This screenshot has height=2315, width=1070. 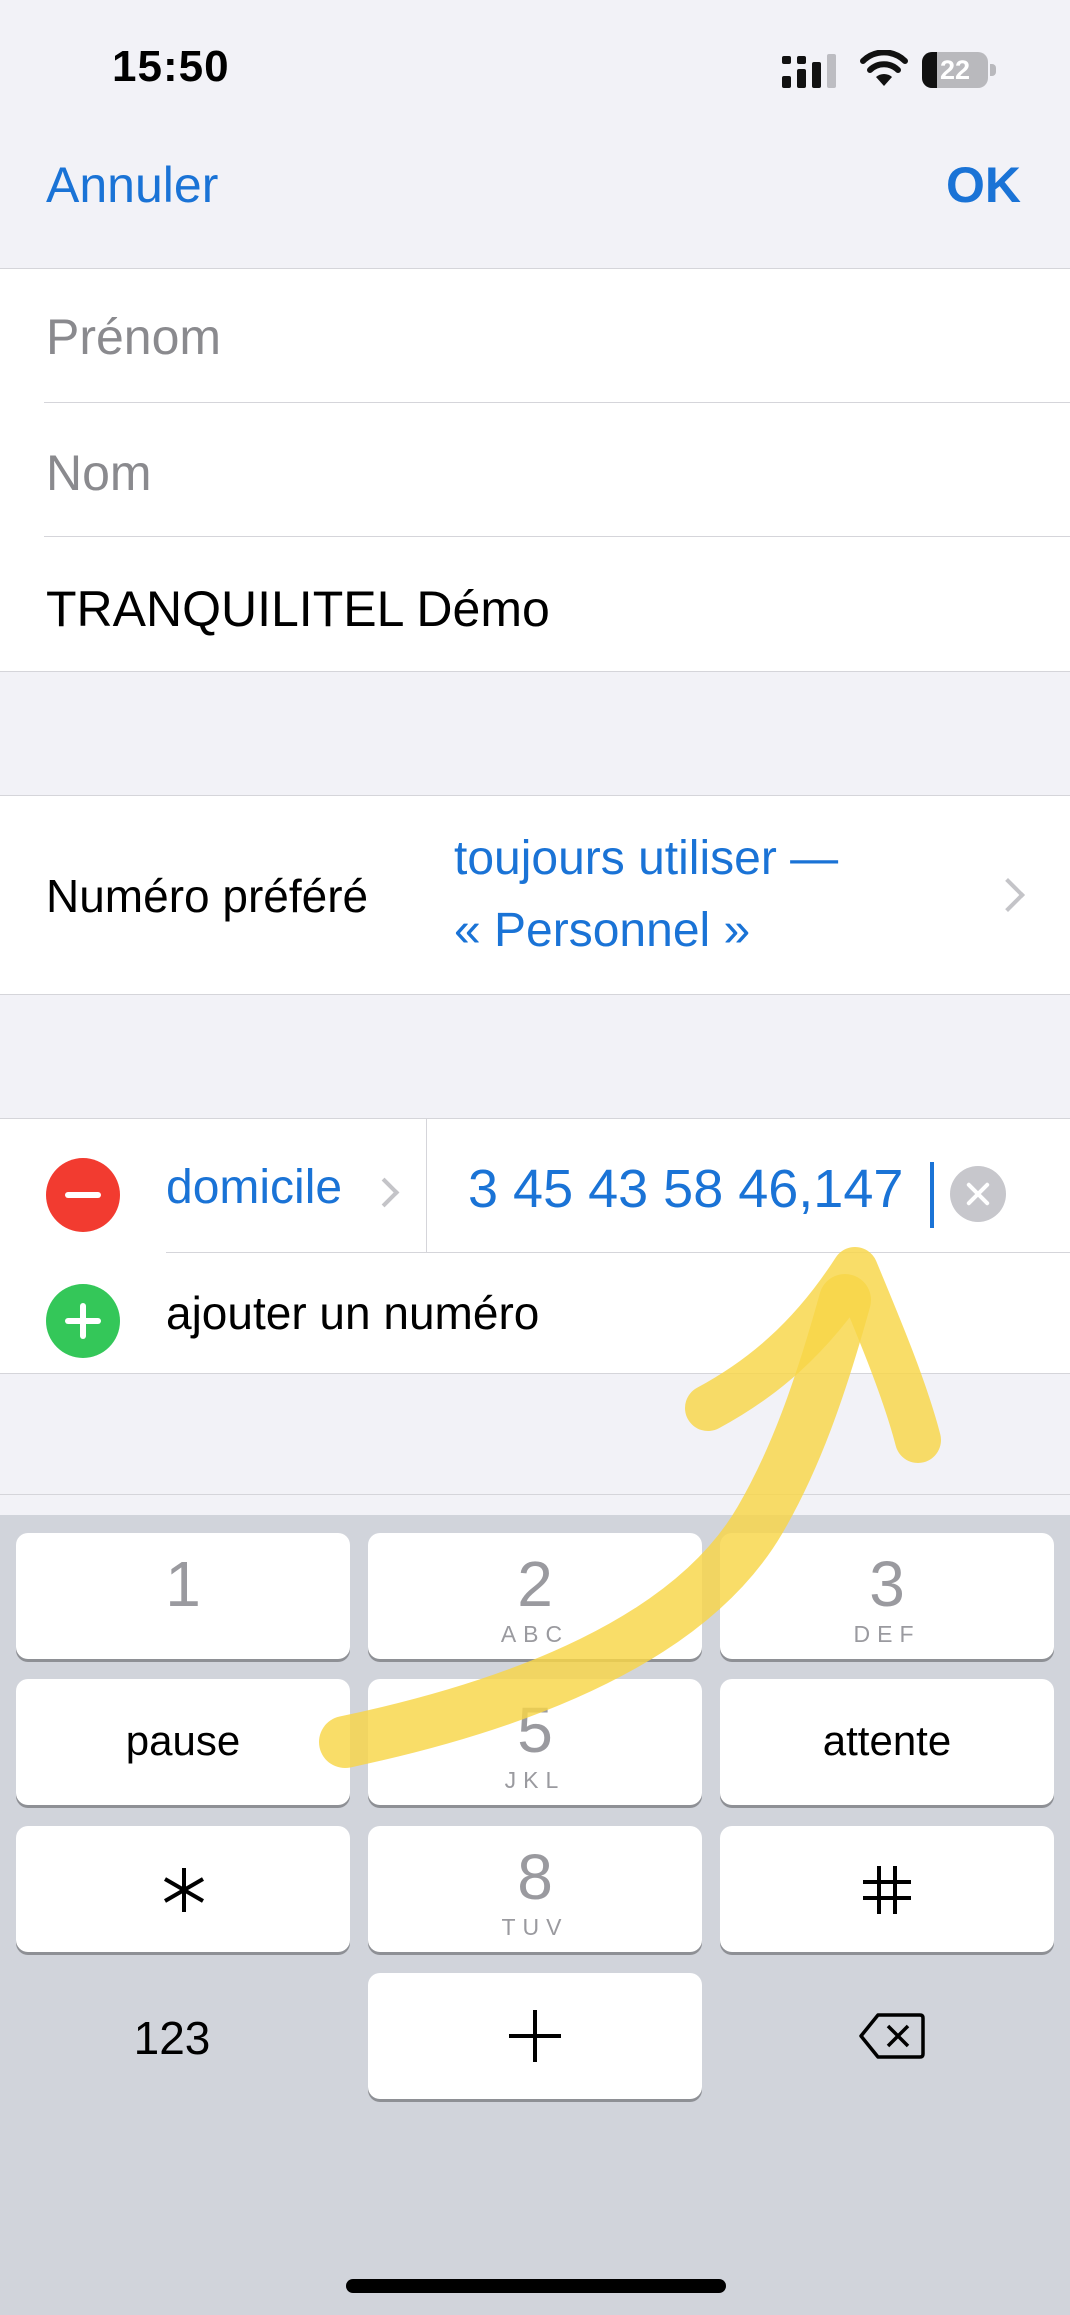 What do you see at coordinates (887, 1584) in the screenshot?
I see `key-3-digit: 3` at bounding box center [887, 1584].